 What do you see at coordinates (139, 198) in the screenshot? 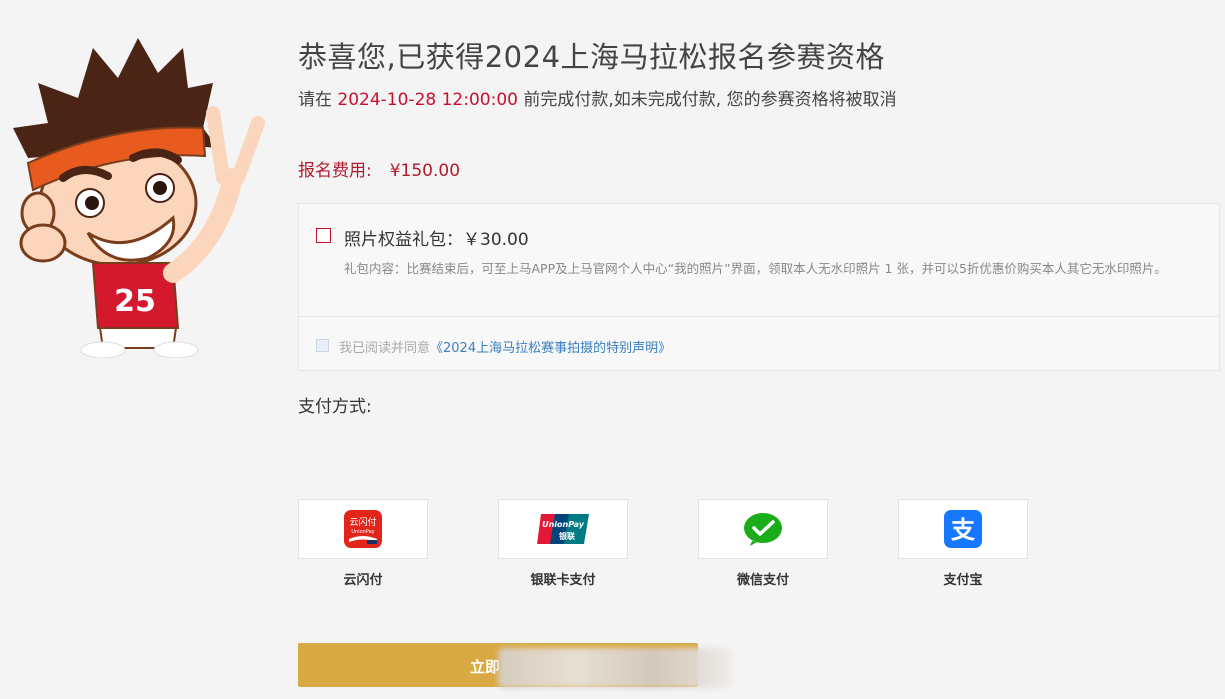
I see `mascot-illustration: 25` at bounding box center [139, 198].